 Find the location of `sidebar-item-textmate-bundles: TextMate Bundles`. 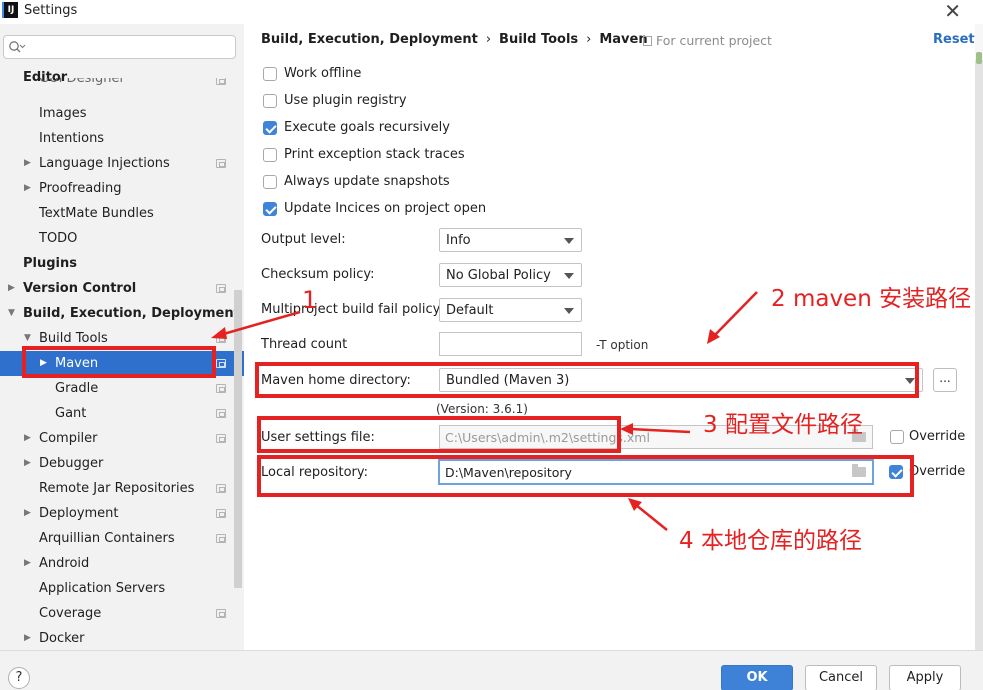

sidebar-item-textmate-bundles: TextMate Bundles is located at coordinates (116, 213).